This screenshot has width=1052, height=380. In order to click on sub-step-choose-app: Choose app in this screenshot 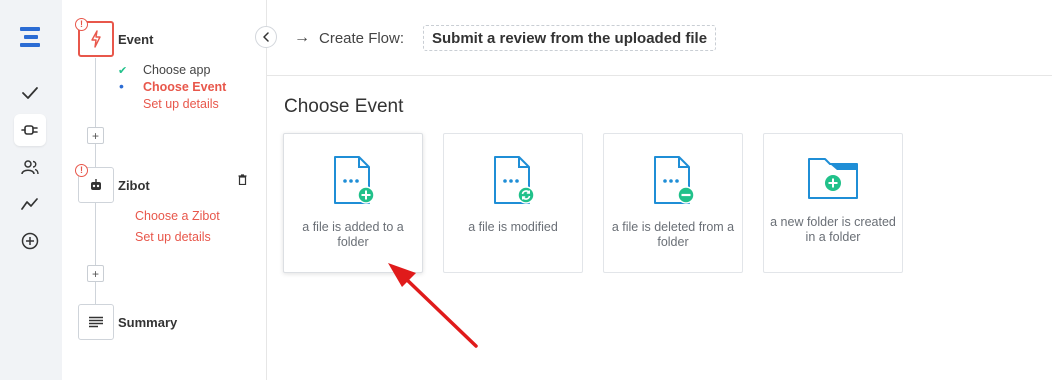, I will do `click(176, 70)`.